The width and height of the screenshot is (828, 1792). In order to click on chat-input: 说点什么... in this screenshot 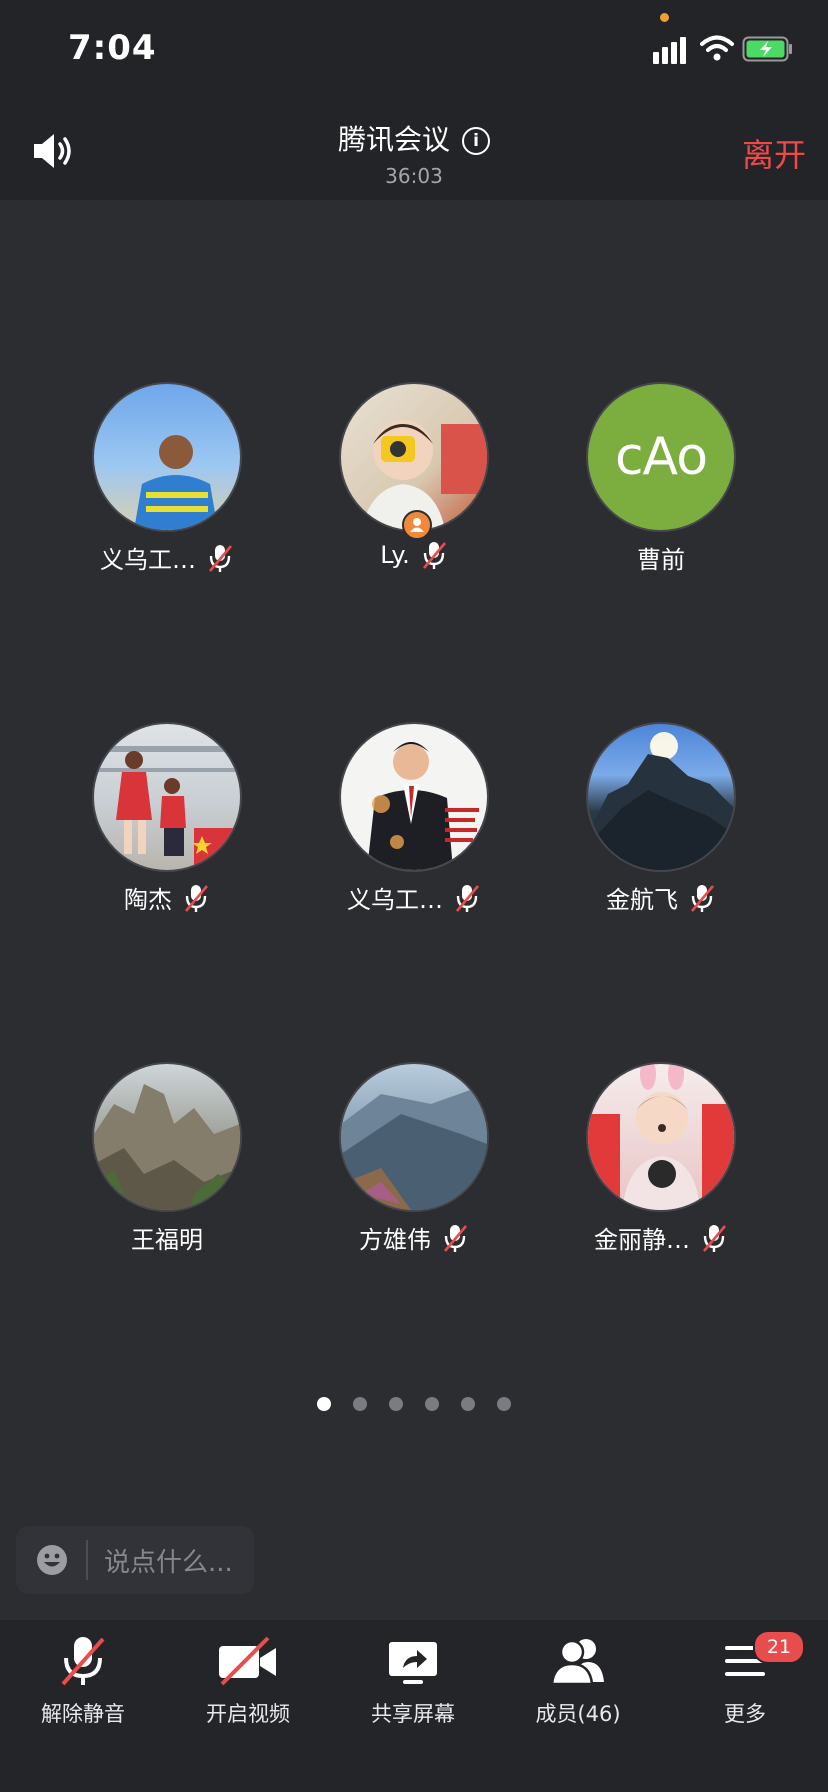, I will do `click(135, 1560)`.